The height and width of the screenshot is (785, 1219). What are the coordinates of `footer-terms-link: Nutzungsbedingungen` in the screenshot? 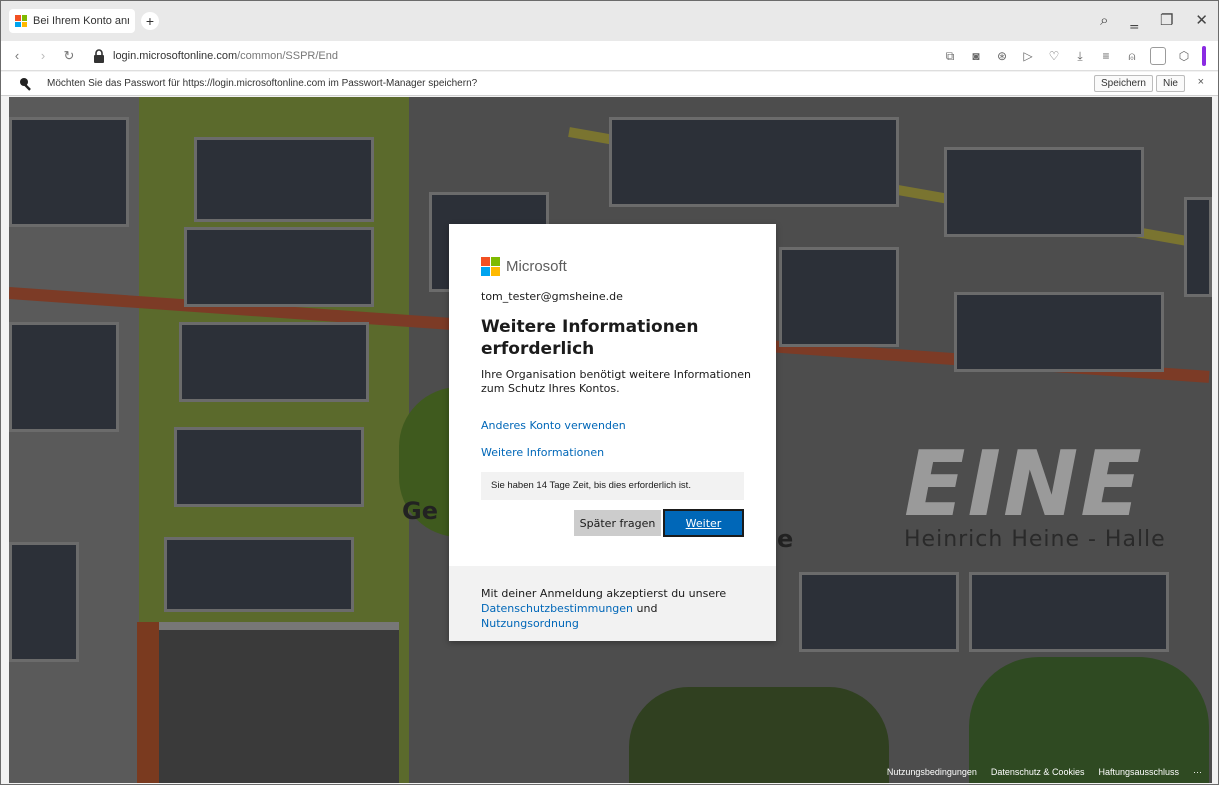 It's located at (932, 772).